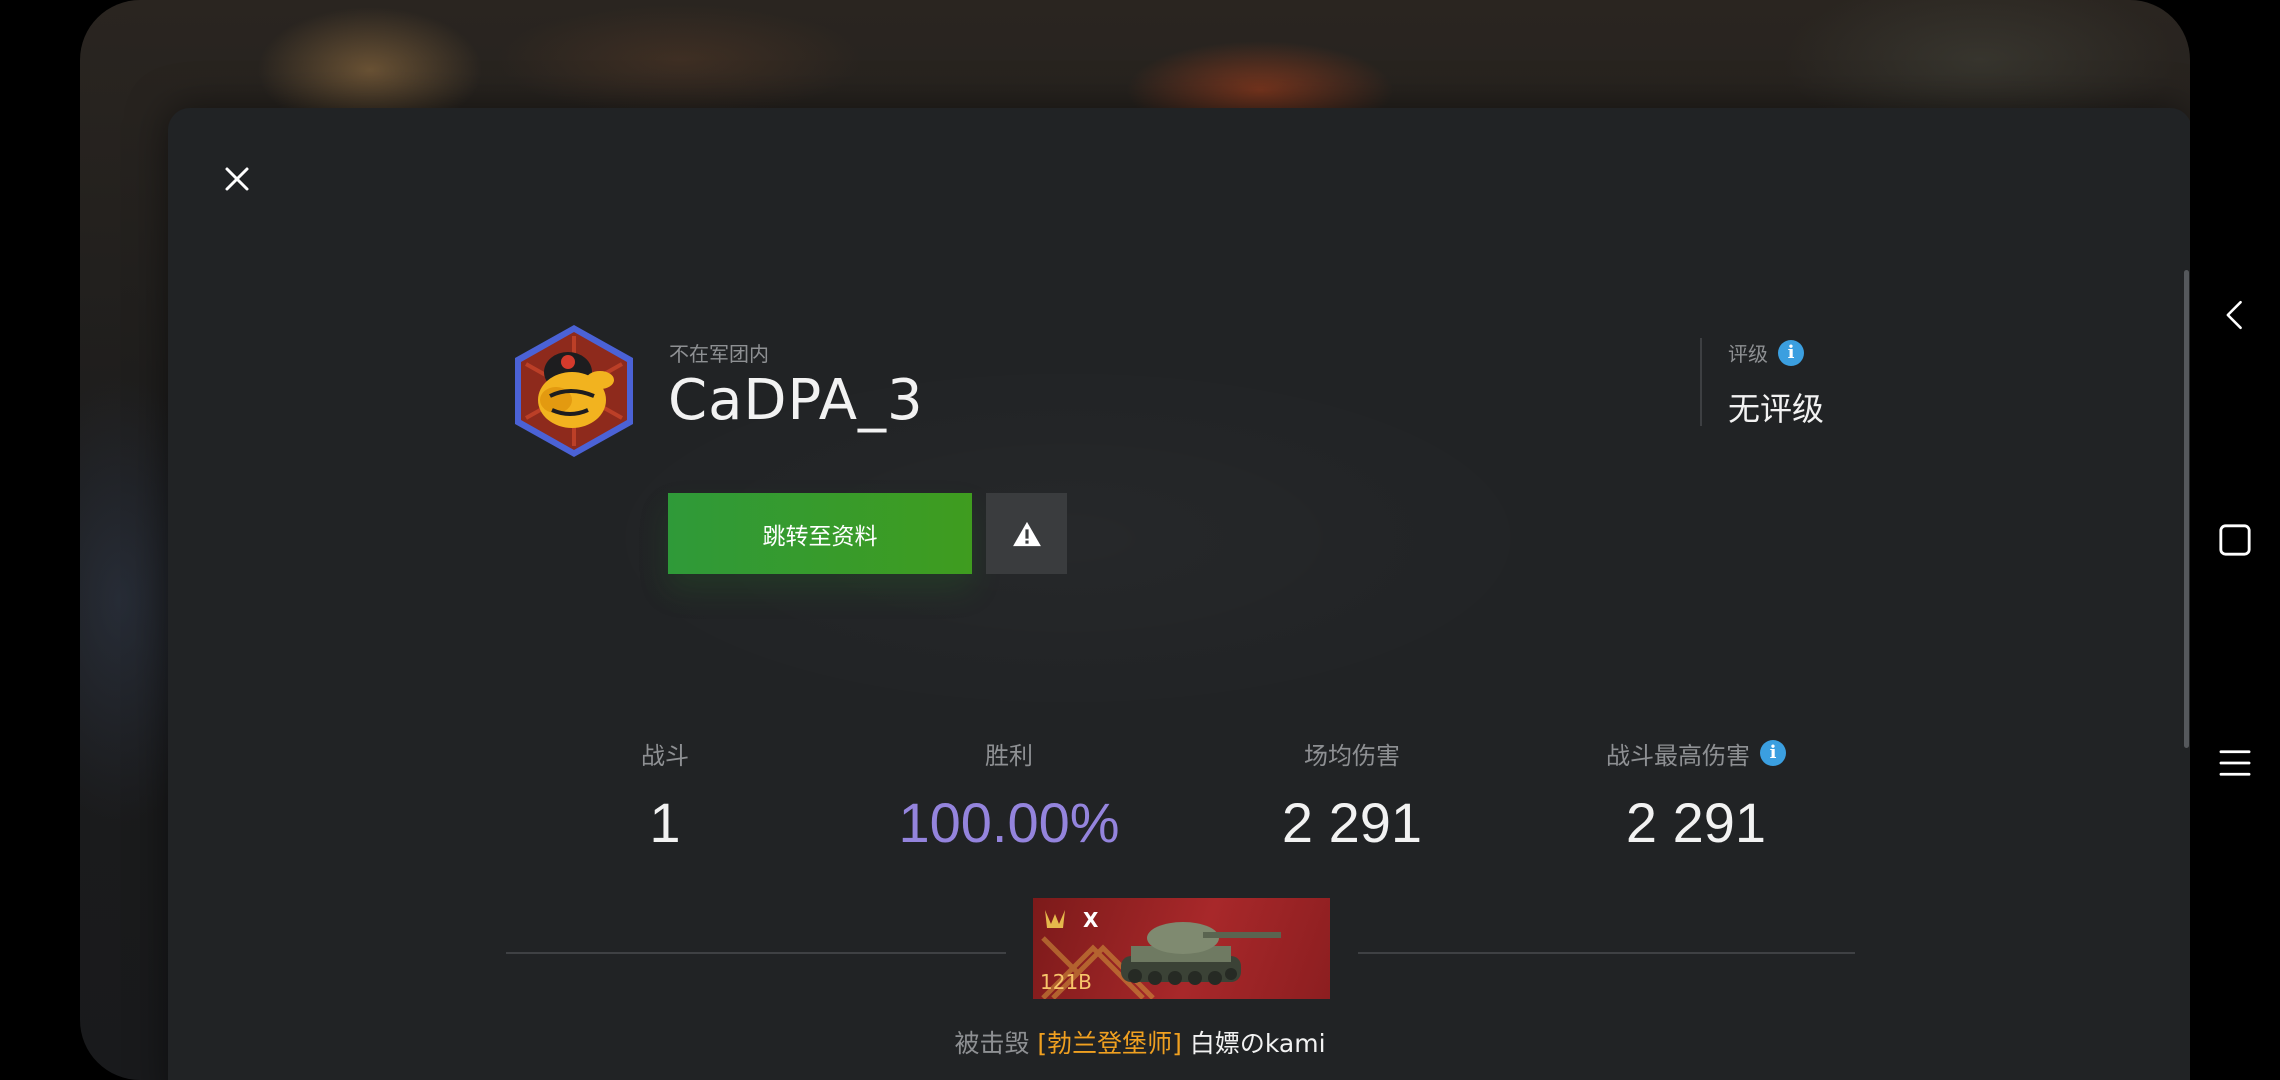  Describe the element at coordinates (1181, 948) in the screenshot. I see `tank-card: X 121B` at that location.